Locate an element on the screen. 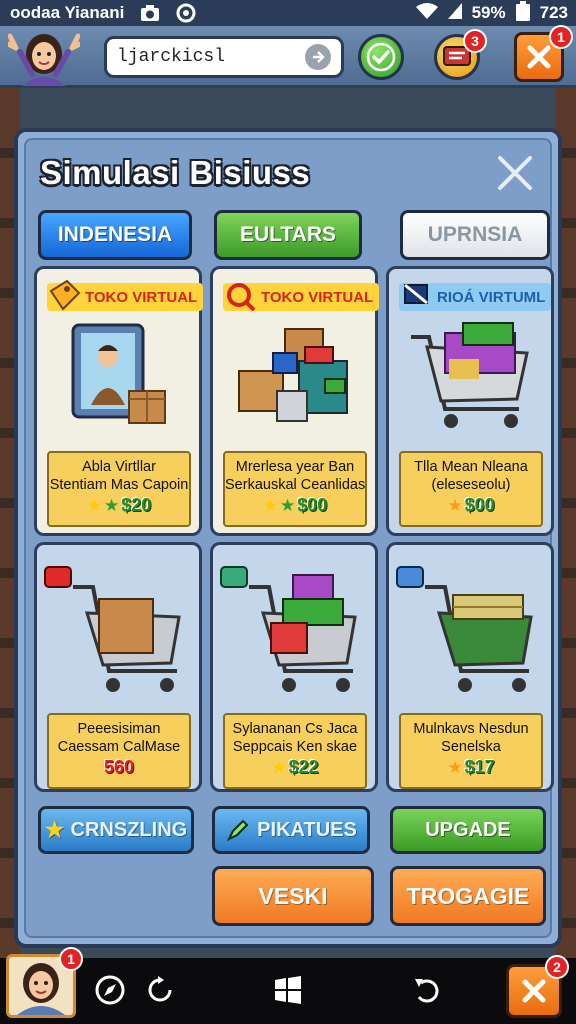 The image size is (576, 1024). navigation-bar: 1 2 is located at coordinates (288, 985).